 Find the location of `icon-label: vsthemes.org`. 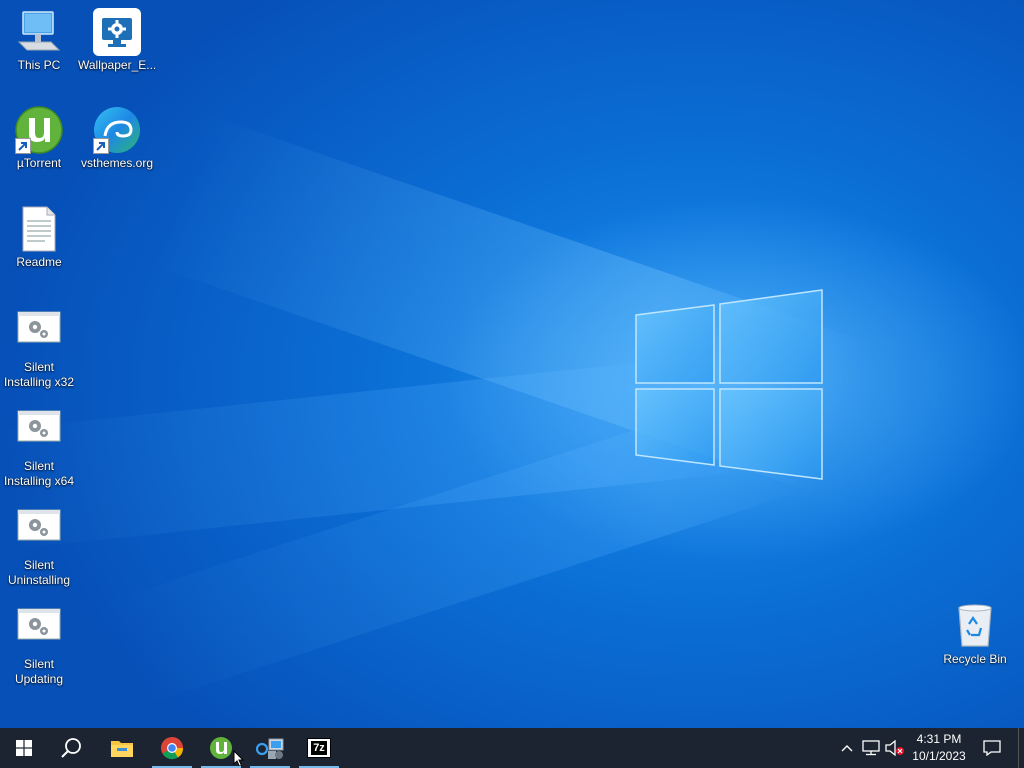

icon-label: vsthemes.org is located at coordinates (117, 163).